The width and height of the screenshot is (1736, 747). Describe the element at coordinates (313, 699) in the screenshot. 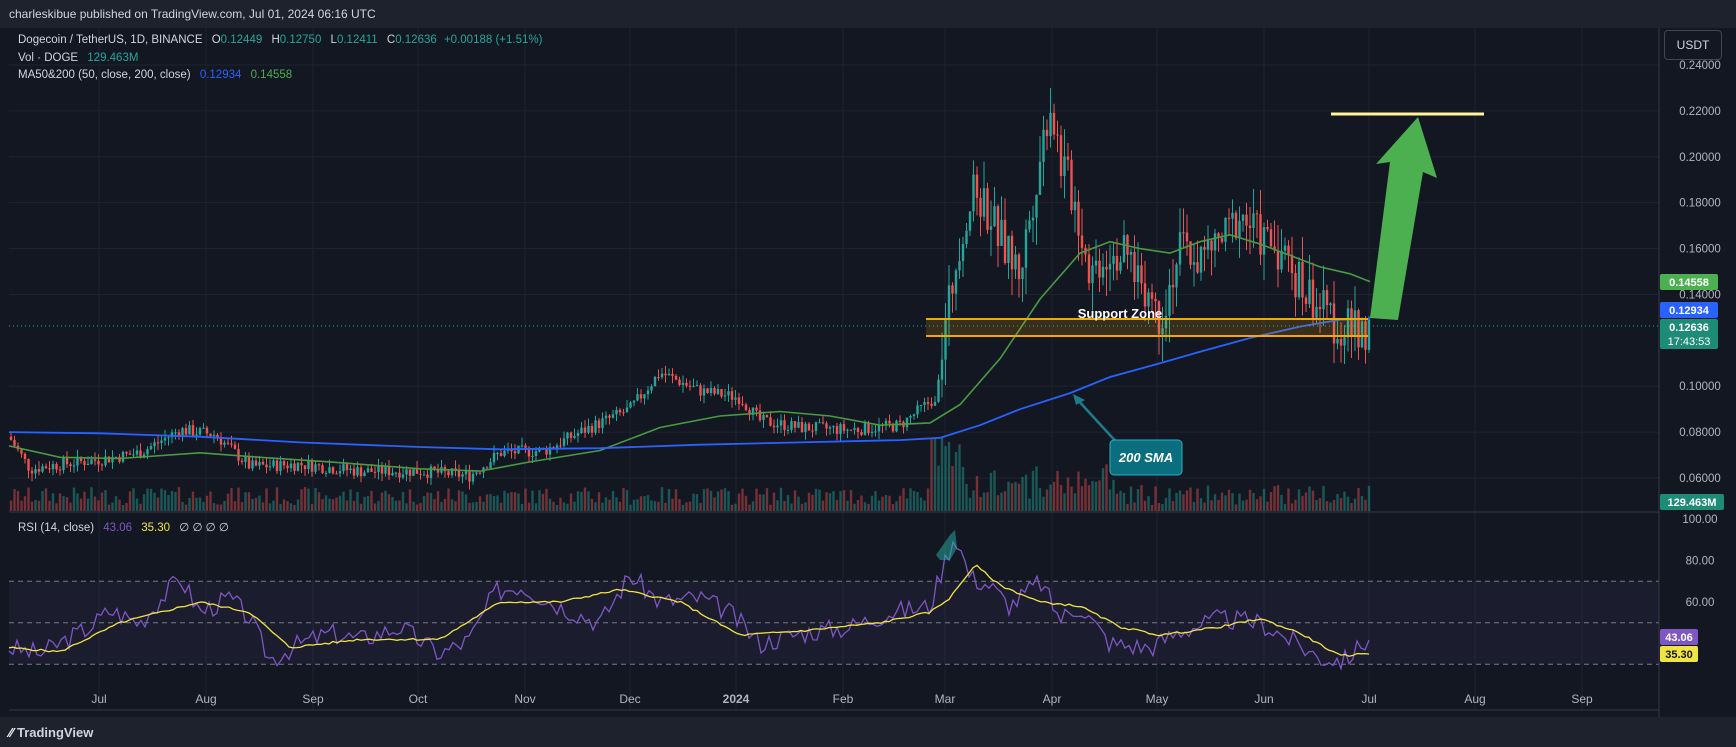

I see `time-tick: Sep` at that location.